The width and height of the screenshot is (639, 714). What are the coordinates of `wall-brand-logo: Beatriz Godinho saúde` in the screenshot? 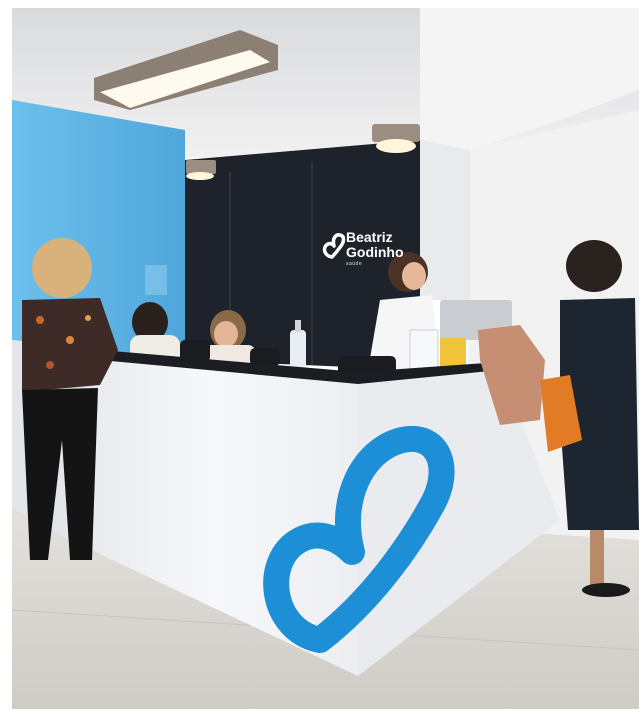 It's located at (375, 249).